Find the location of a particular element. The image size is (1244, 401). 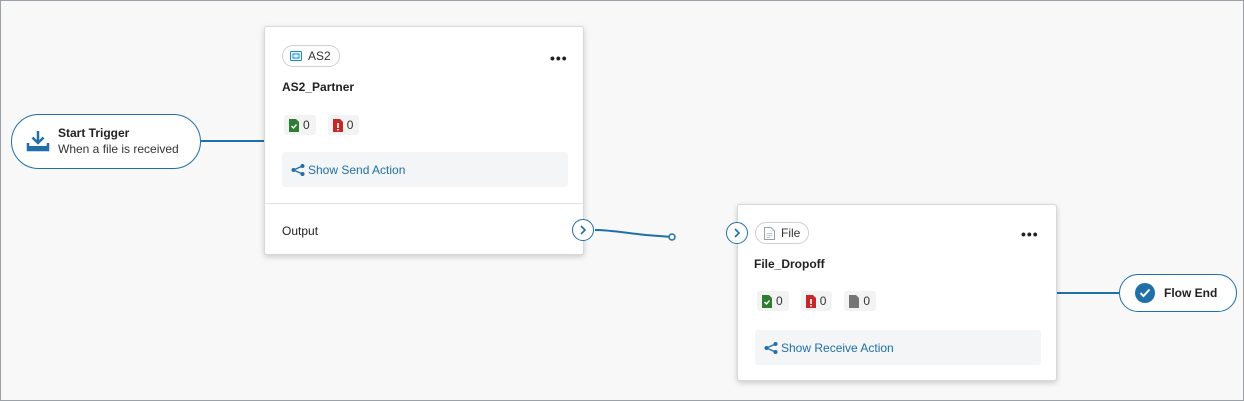

output-port is located at coordinates (583, 230).